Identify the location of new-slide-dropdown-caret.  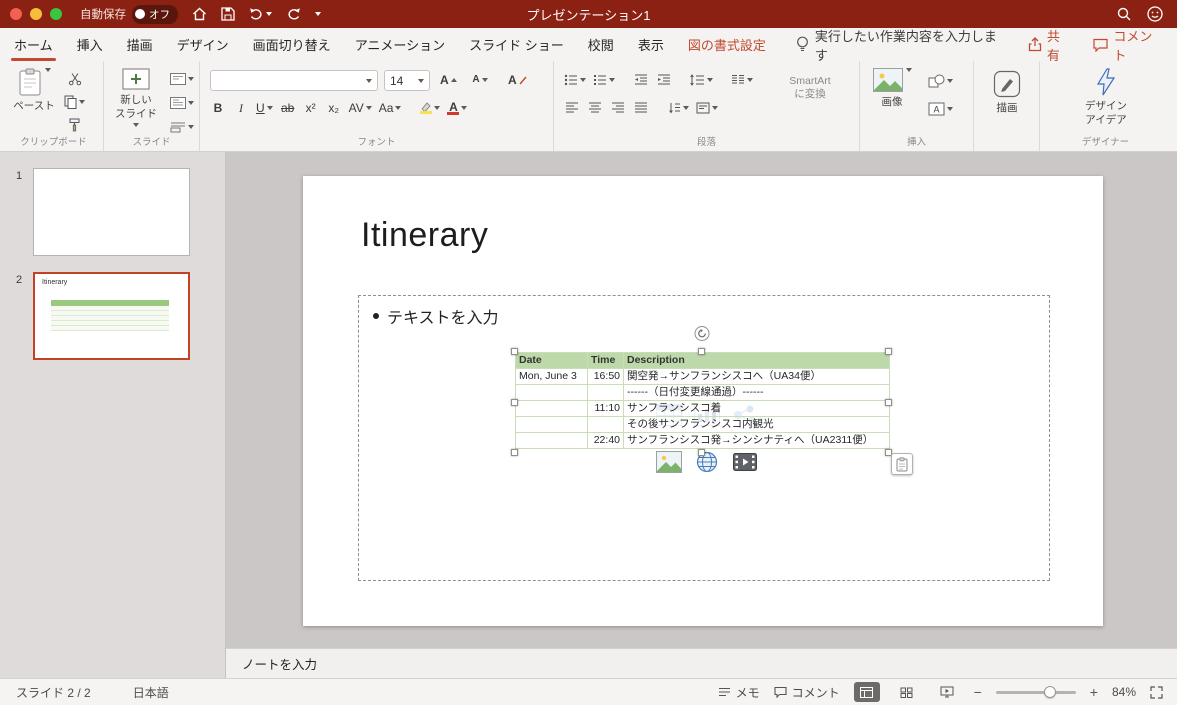
(136, 125).